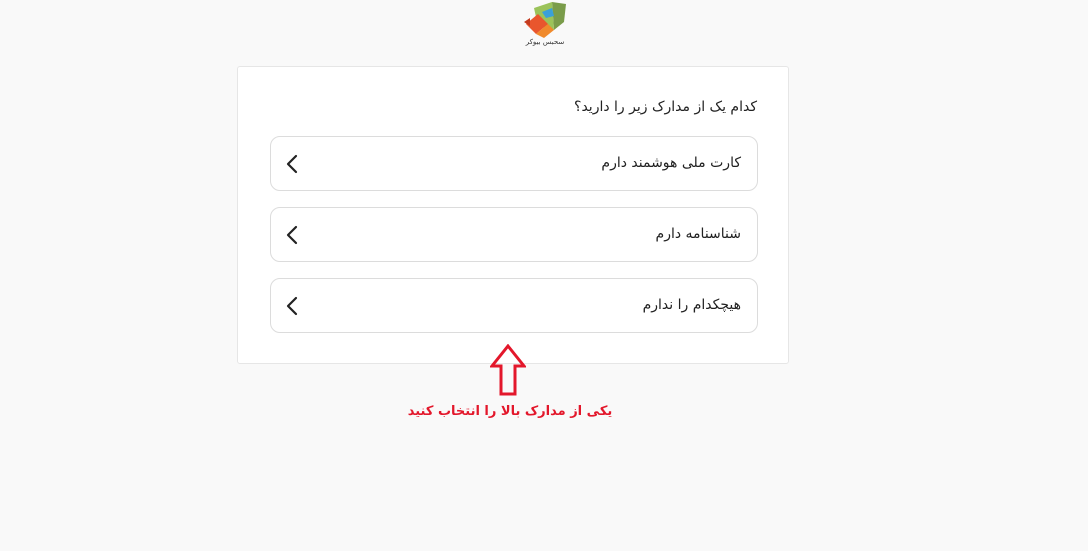 Image resolution: width=1088 pixels, height=551 pixels. Describe the element at coordinates (665, 107) in the screenshot. I see `question-title: کدام یک از مدارک زیر را دارید؟` at that location.